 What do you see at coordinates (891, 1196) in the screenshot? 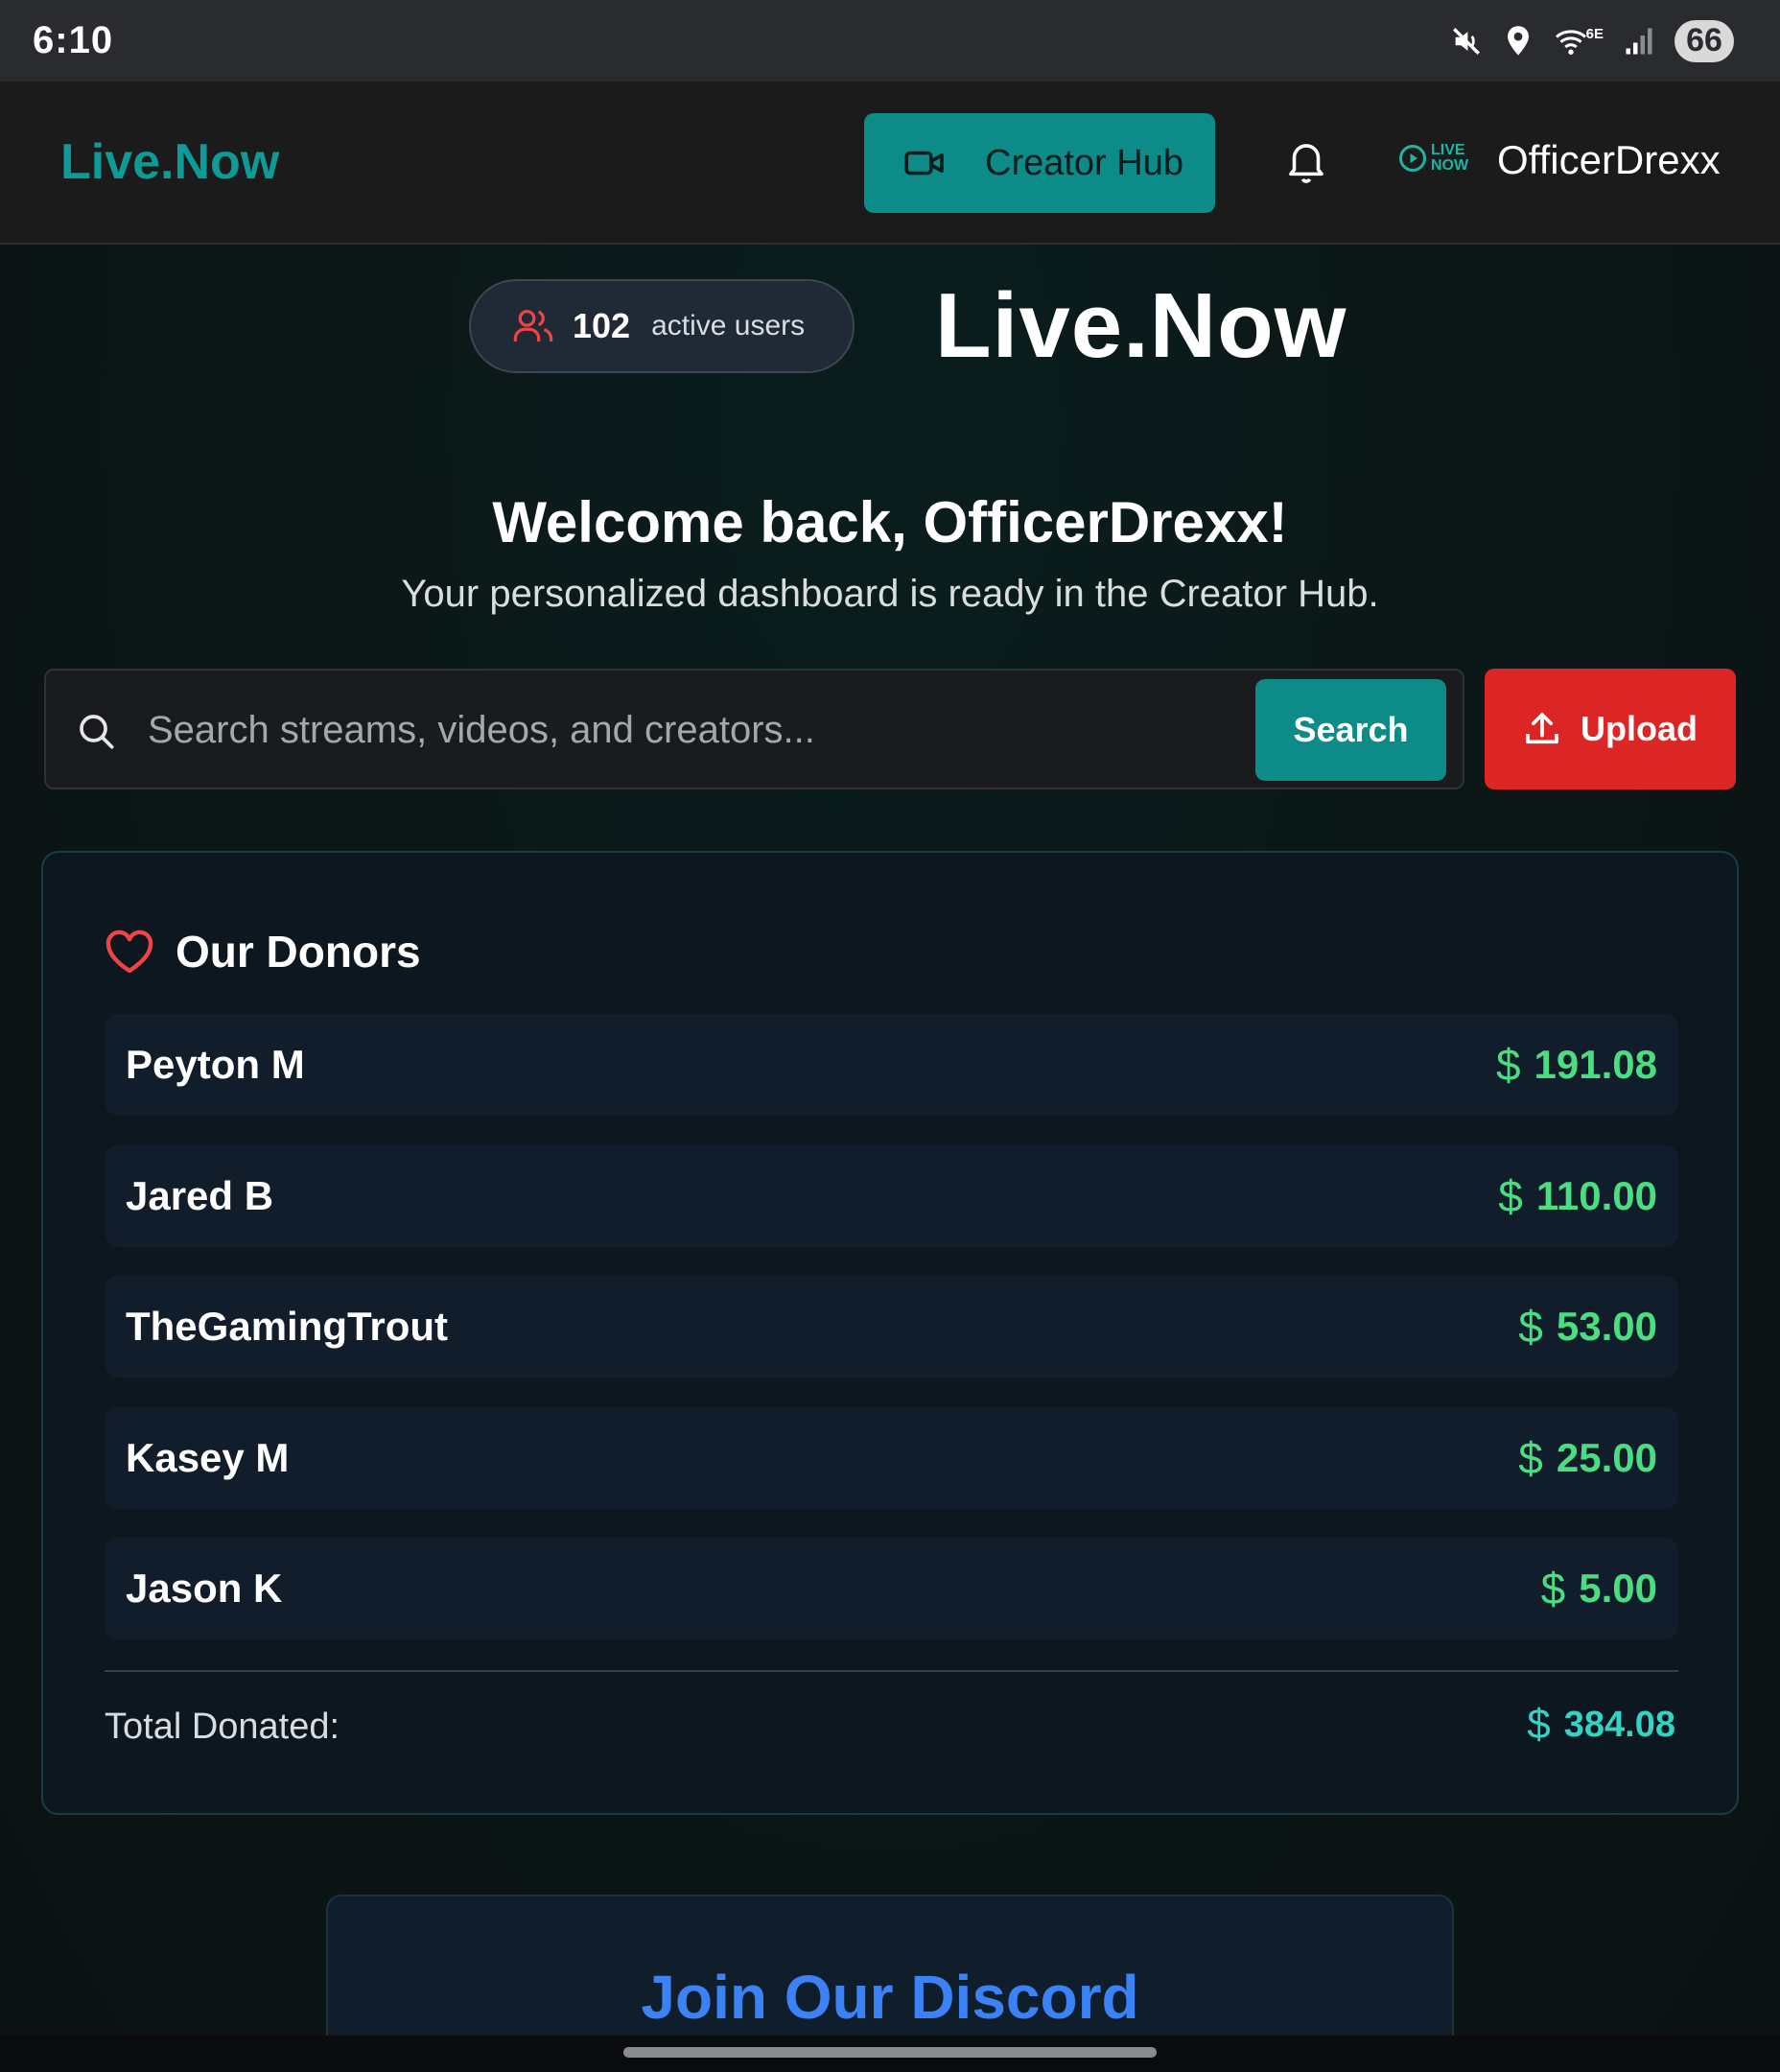
I see `donor-row: Jared B $ 110.00` at bounding box center [891, 1196].